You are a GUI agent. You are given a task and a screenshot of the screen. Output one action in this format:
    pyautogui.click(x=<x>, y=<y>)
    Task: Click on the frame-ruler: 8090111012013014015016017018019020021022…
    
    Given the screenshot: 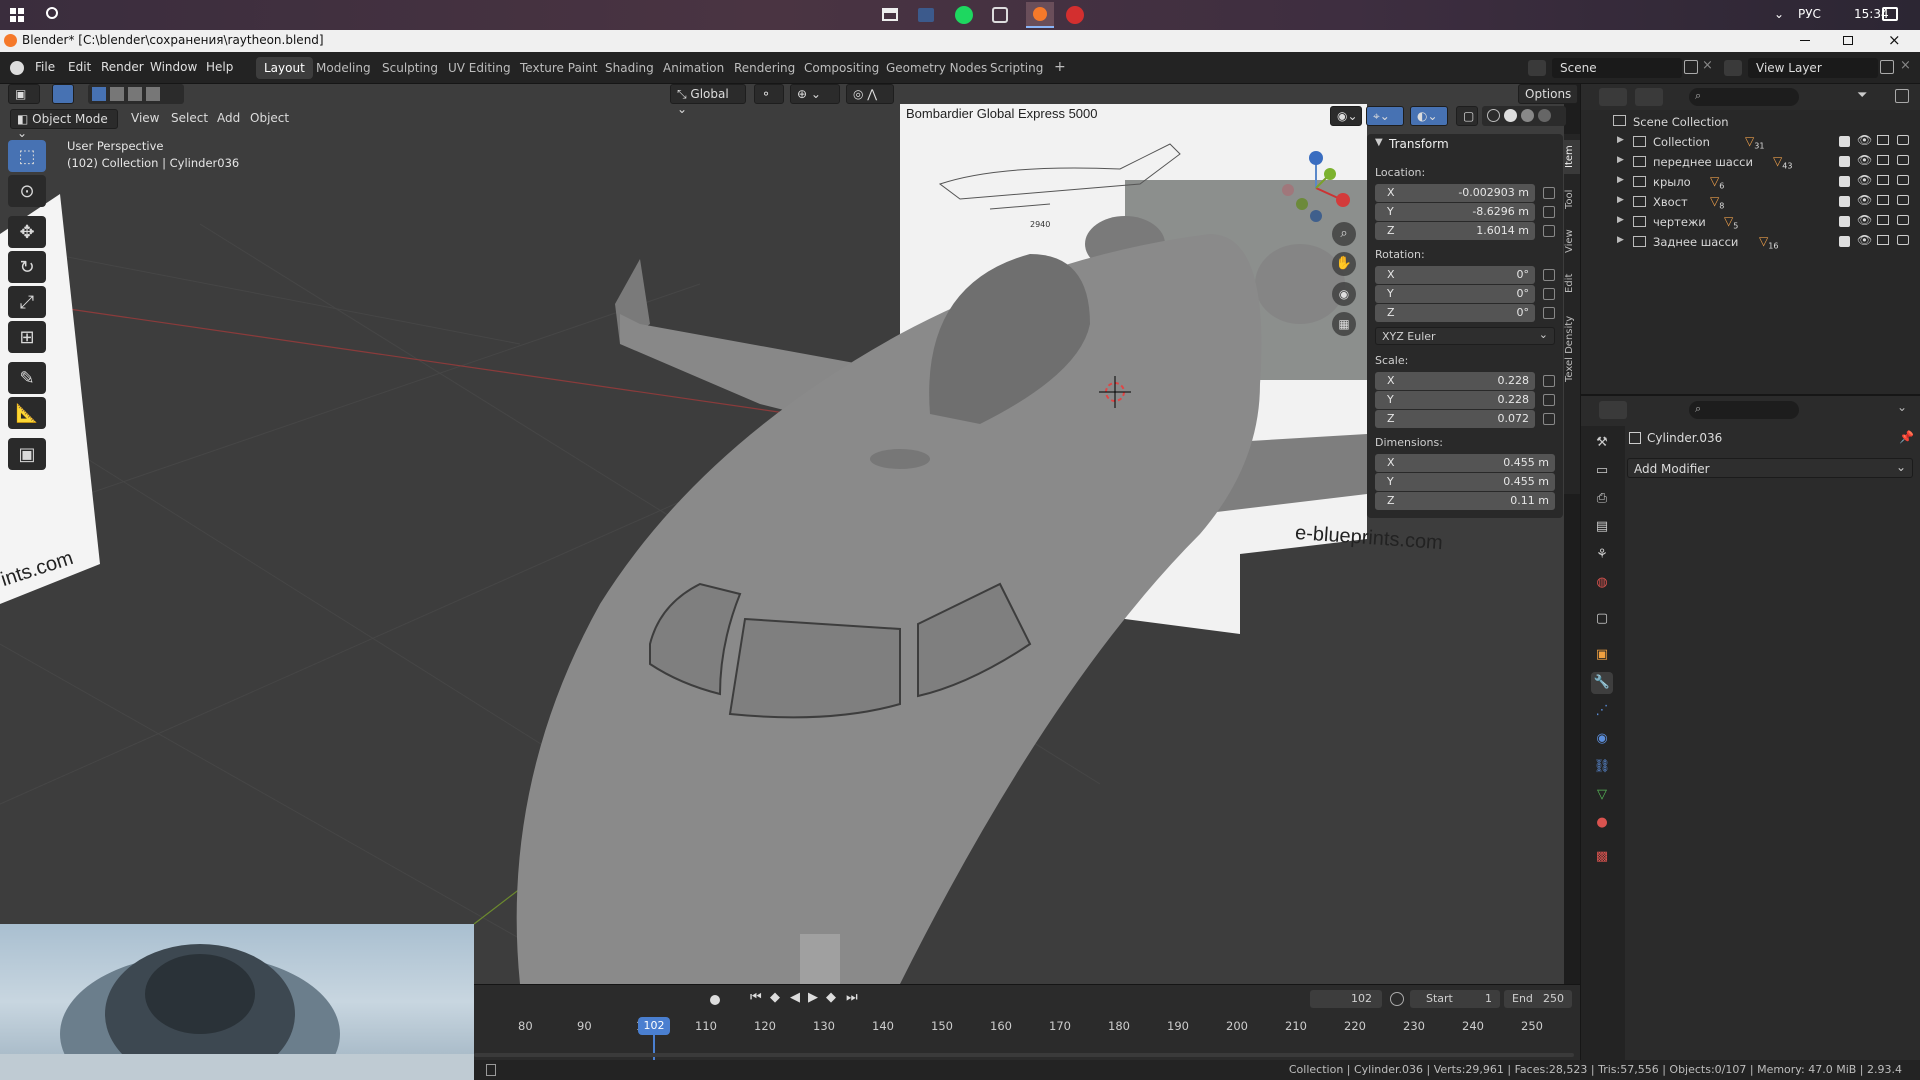 What is the action you would take?
    pyautogui.click(x=1027, y=1038)
    